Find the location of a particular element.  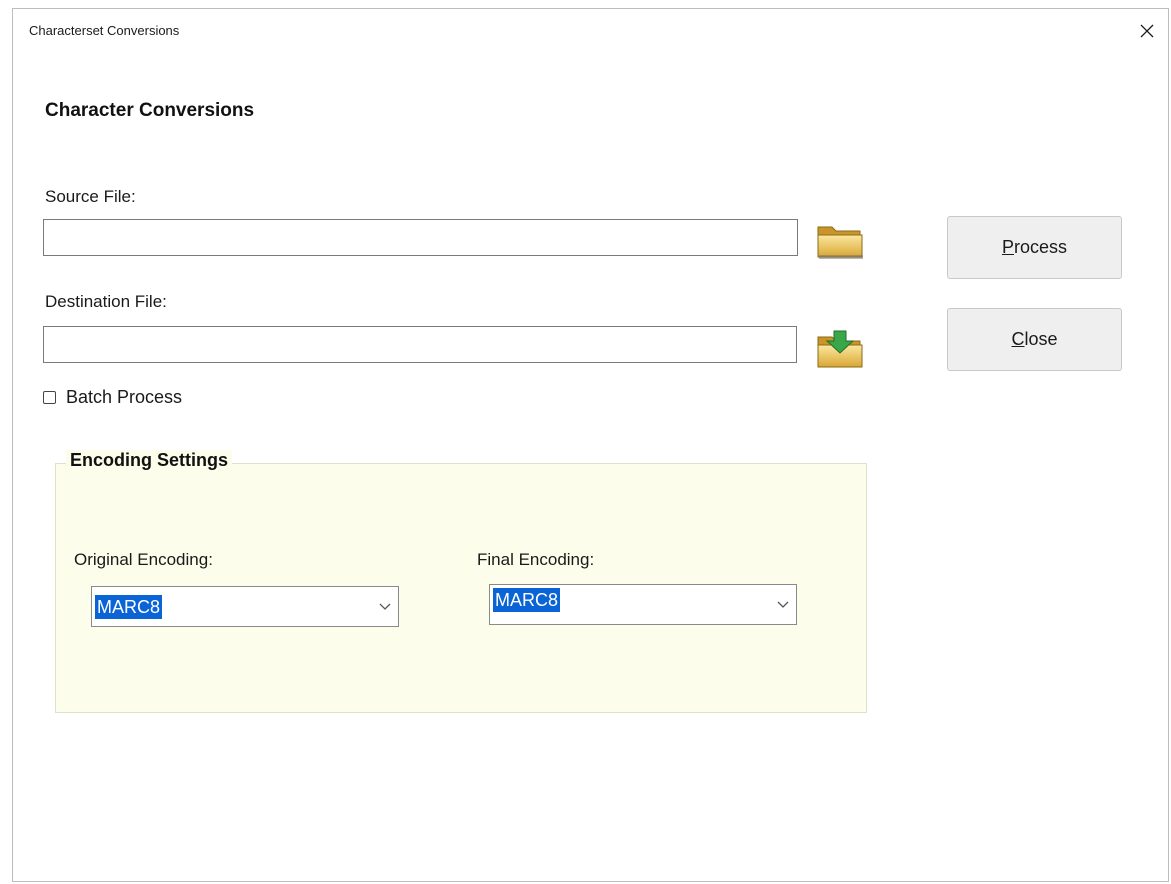

batch-process-label: Batch Process is located at coordinates (124, 397).